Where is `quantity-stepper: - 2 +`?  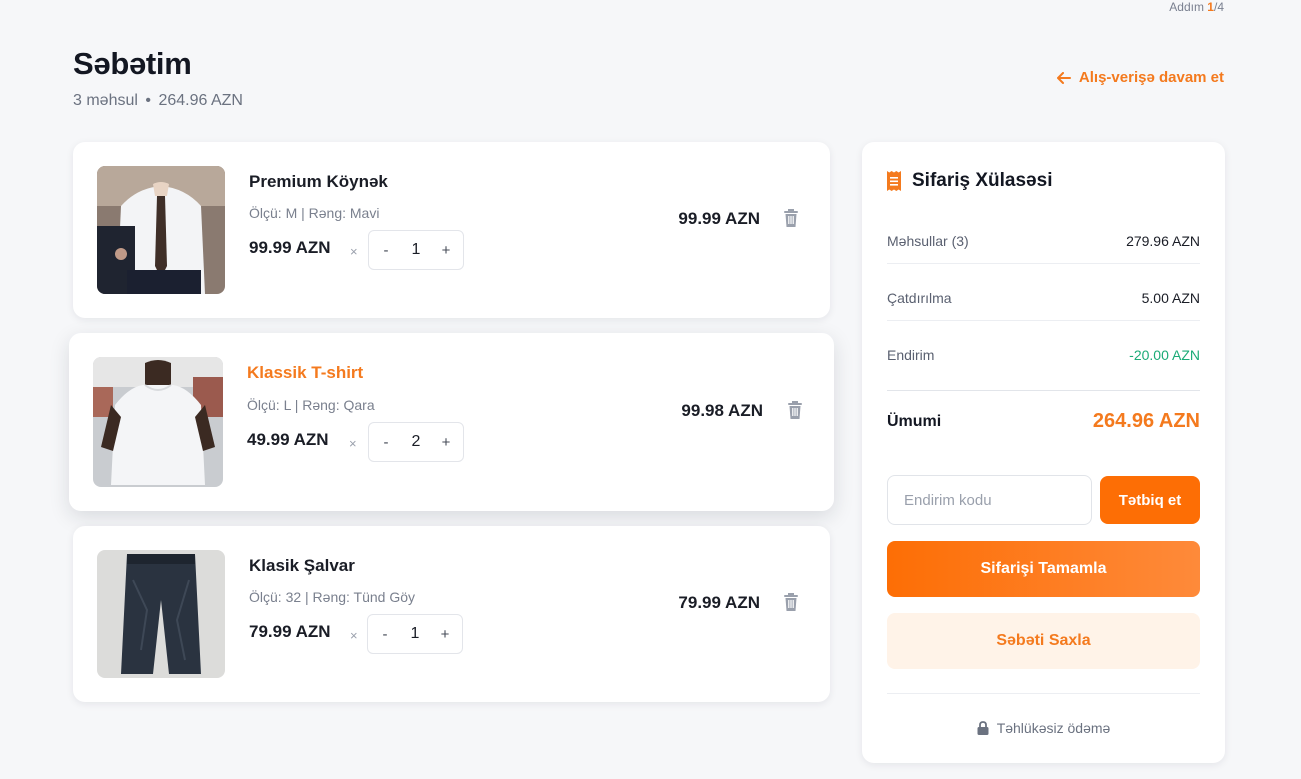
quantity-stepper: - 2 + is located at coordinates (416, 442).